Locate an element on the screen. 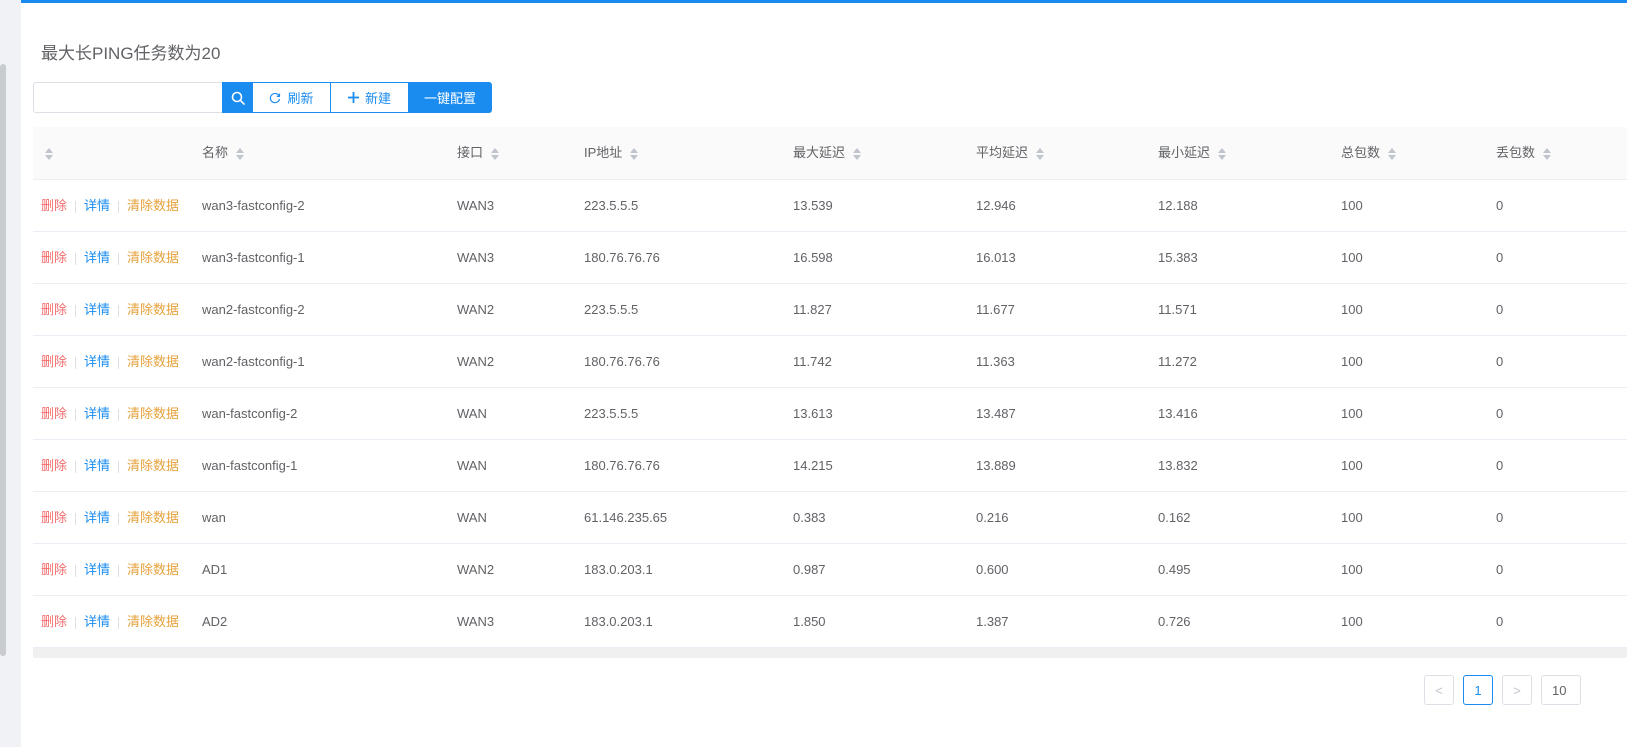 This screenshot has width=1627, height=747. col-name: 名称 is located at coordinates (223, 153).